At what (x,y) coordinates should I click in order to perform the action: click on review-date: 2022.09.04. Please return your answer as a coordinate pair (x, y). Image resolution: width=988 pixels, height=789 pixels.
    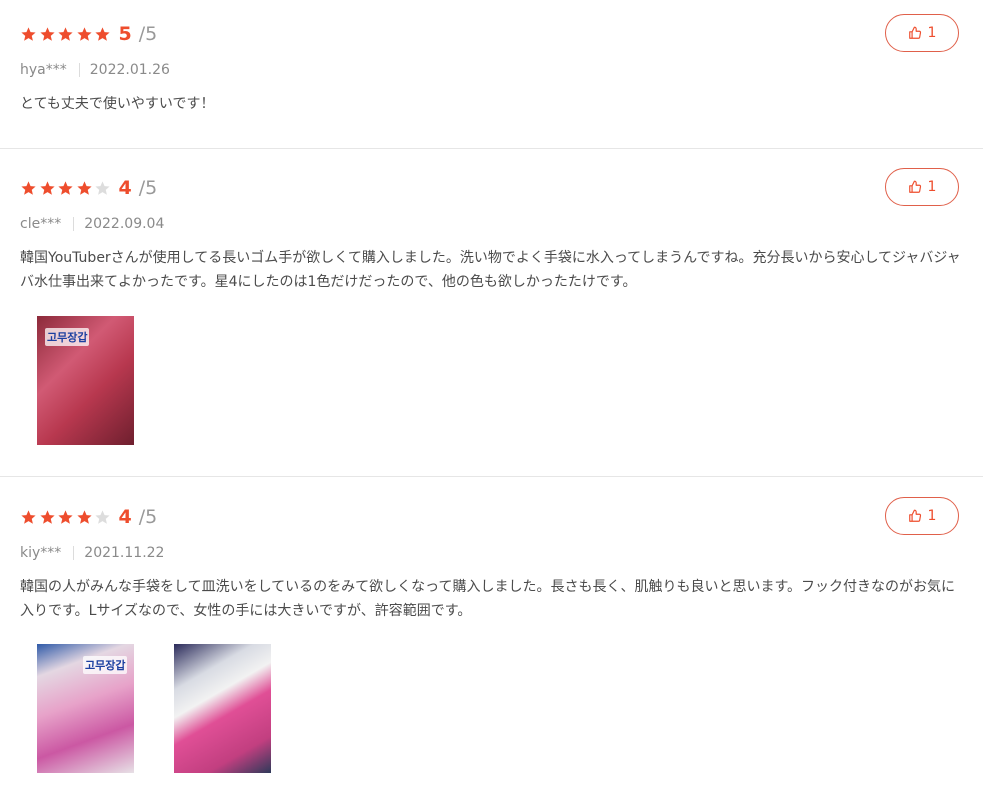
    Looking at the image, I should click on (124, 224).